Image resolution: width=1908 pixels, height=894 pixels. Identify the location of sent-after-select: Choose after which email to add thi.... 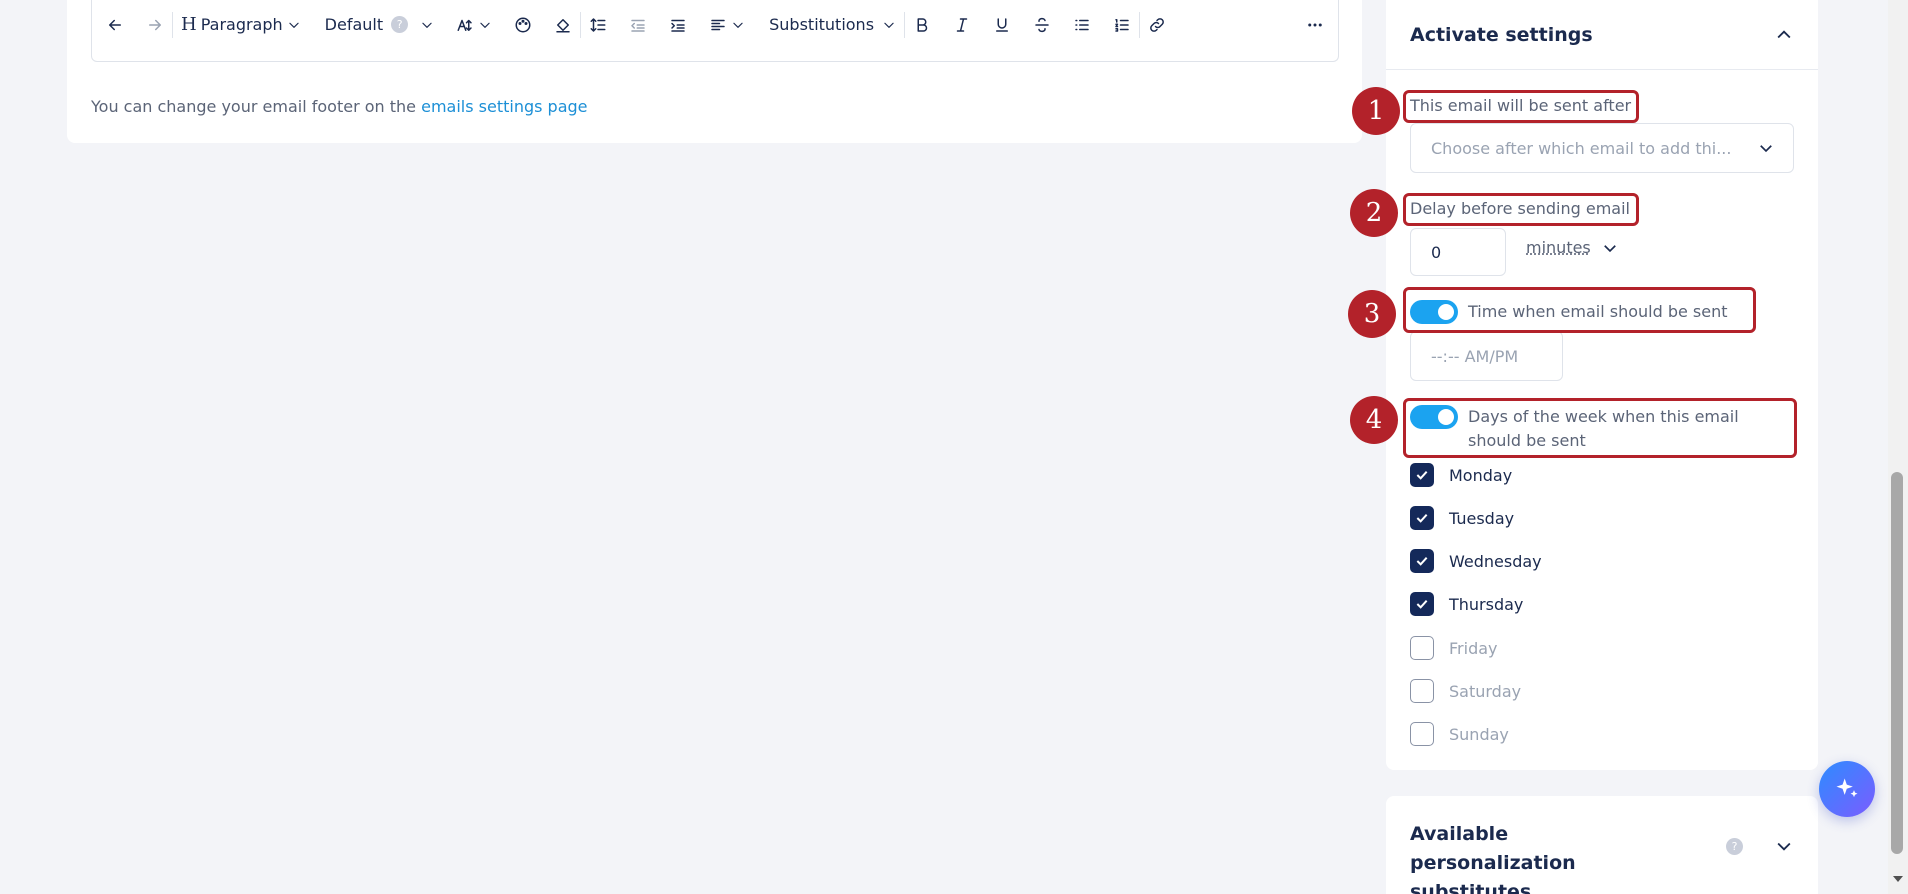
(1602, 148).